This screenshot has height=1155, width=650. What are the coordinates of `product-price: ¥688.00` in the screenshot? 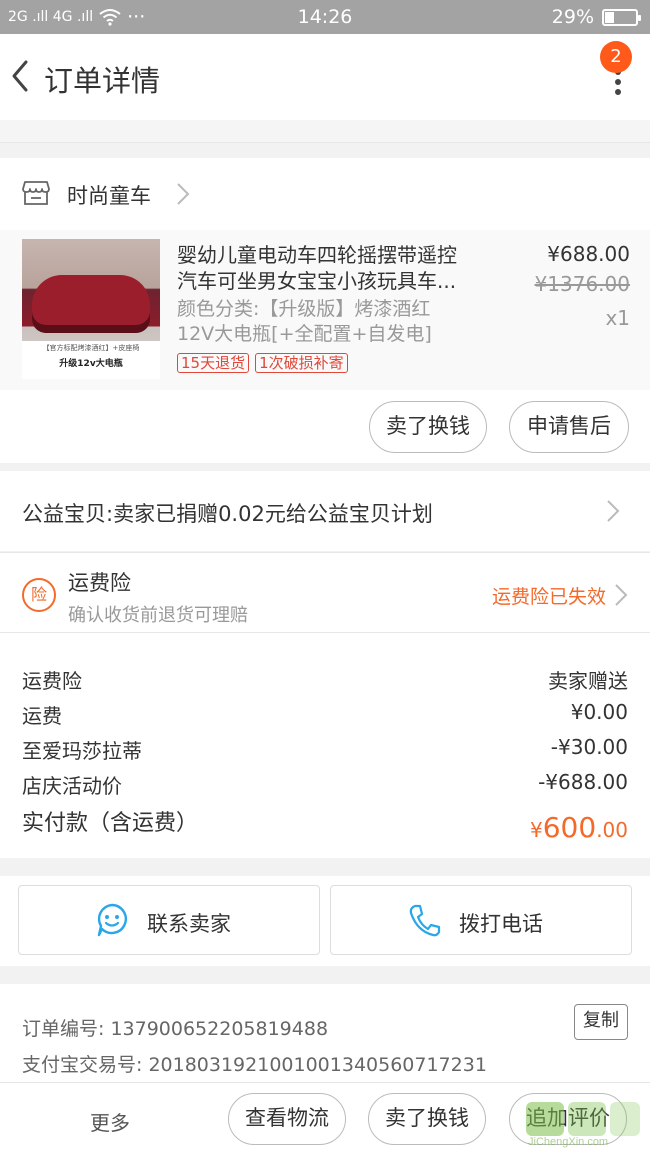 It's located at (588, 254).